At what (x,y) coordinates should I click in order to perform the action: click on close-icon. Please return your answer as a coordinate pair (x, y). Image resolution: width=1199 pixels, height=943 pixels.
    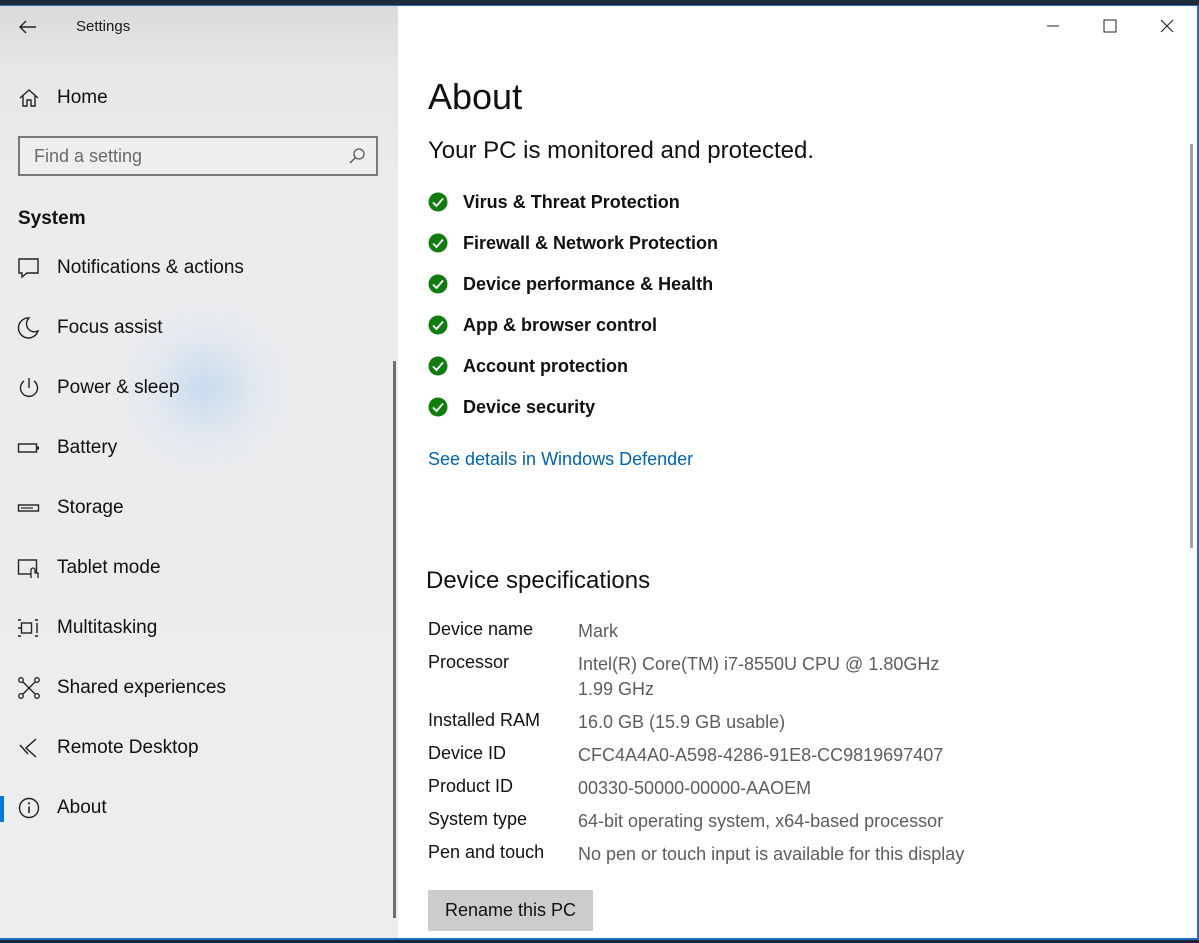
    Looking at the image, I should click on (1167, 26).